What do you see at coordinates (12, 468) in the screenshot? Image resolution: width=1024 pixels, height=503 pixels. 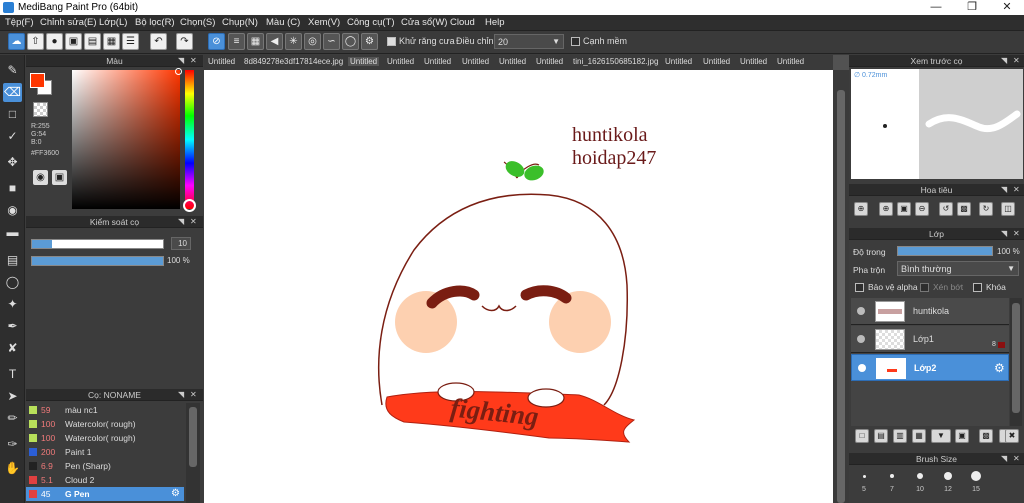 I see `hand-tool-icon: ✋` at bounding box center [12, 468].